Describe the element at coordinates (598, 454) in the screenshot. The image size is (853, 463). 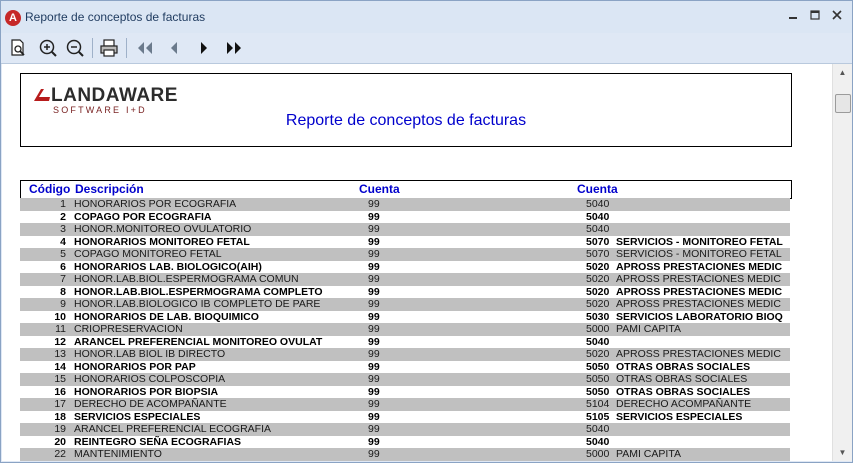
I see `cell-cuenta-2: 5000` at that location.